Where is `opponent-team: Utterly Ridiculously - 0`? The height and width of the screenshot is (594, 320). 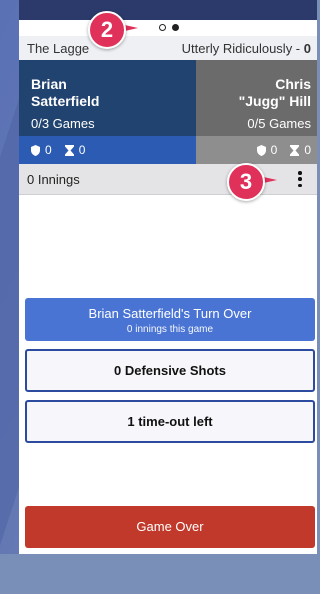
opponent-team: Utterly Ridiculously - 0 is located at coordinates (246, 48).